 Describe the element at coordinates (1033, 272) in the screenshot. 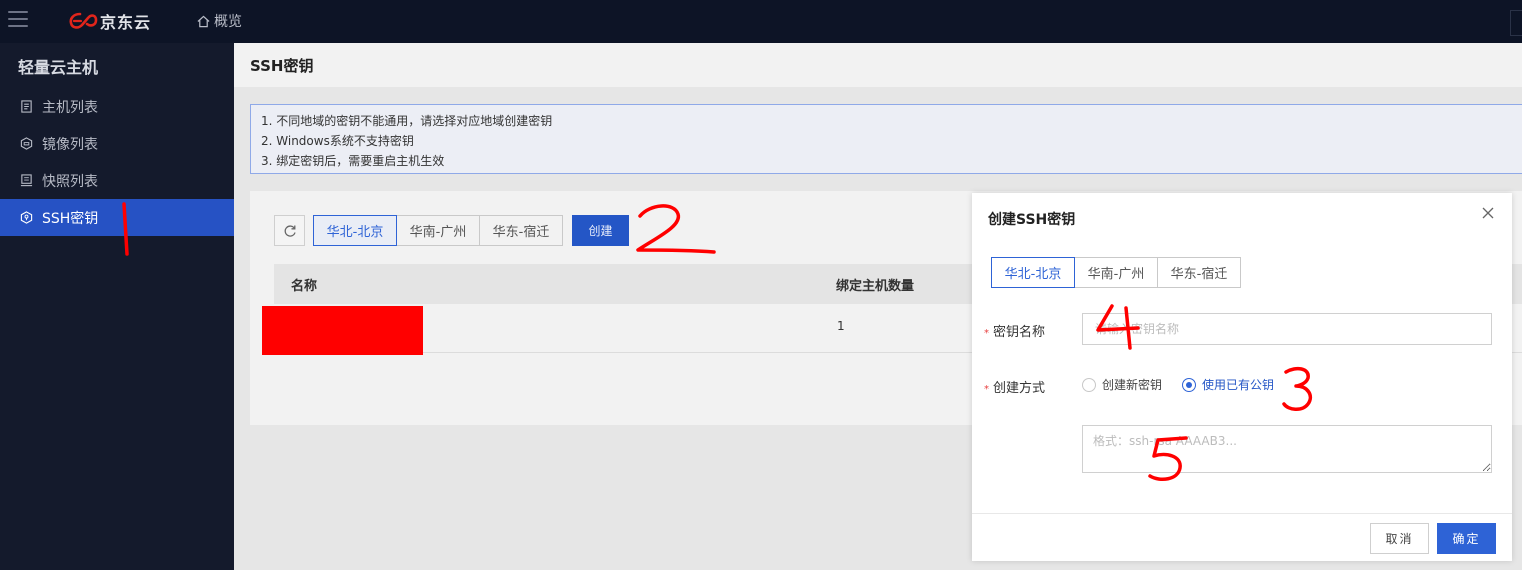

I see `dialog-region-option-beijing: 华北-北京` at that location.